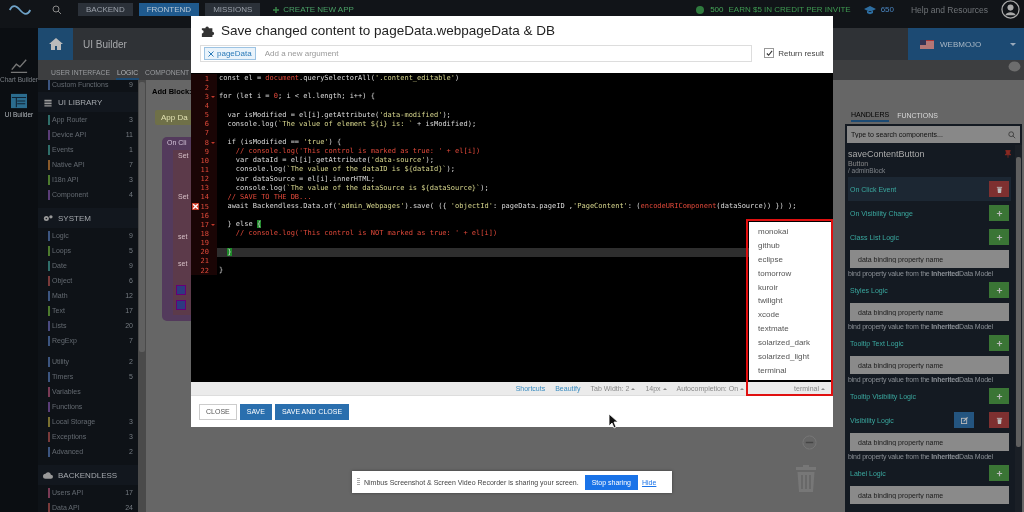 The image size is (1024, 512). I want to click on gears-icon, so click(48, 218).